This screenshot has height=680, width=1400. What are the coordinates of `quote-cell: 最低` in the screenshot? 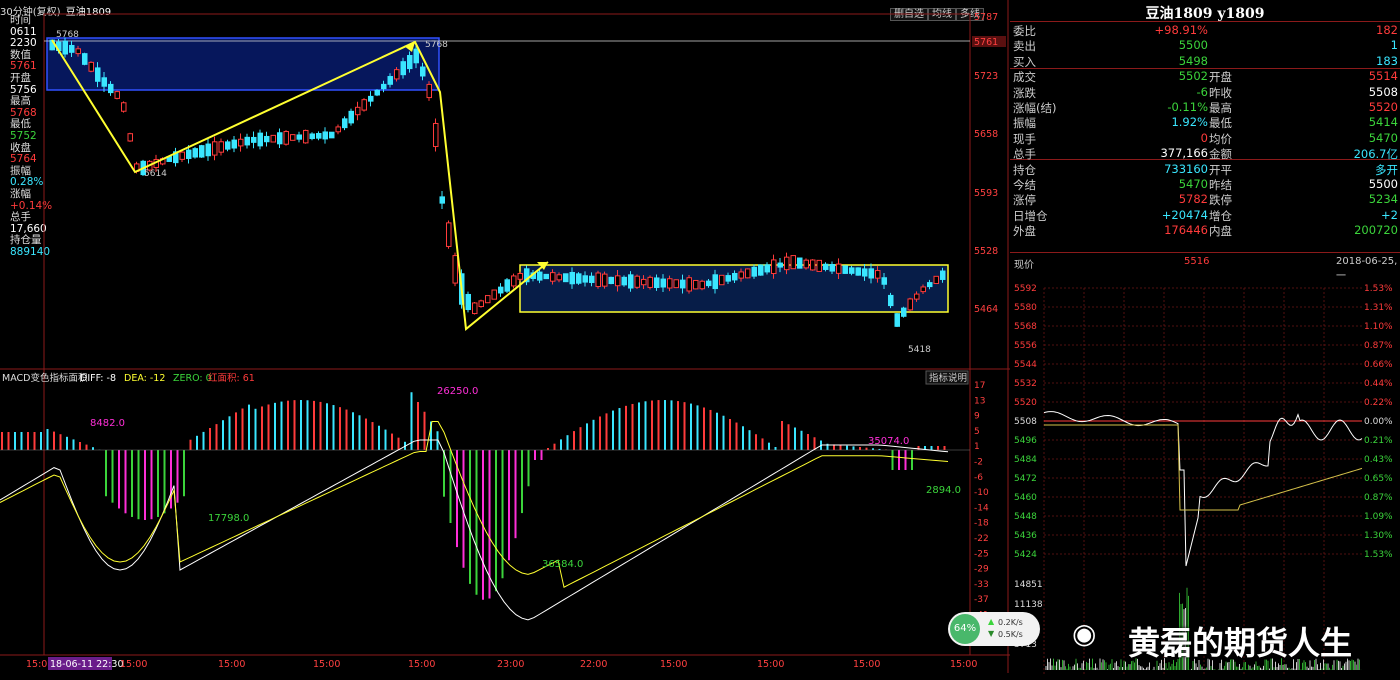 It's located at (1220, 123).